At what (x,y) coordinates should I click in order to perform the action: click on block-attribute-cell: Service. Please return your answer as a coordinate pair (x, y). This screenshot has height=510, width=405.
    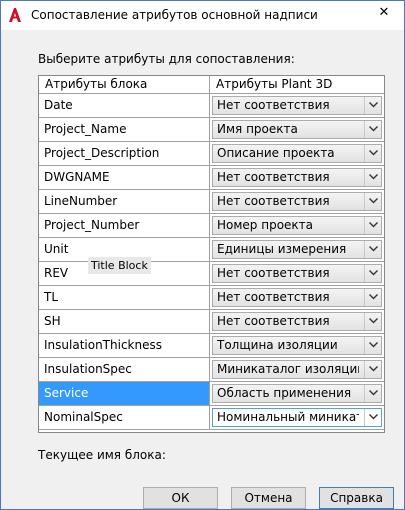
    Looking at the image, I should click on (124, 394).